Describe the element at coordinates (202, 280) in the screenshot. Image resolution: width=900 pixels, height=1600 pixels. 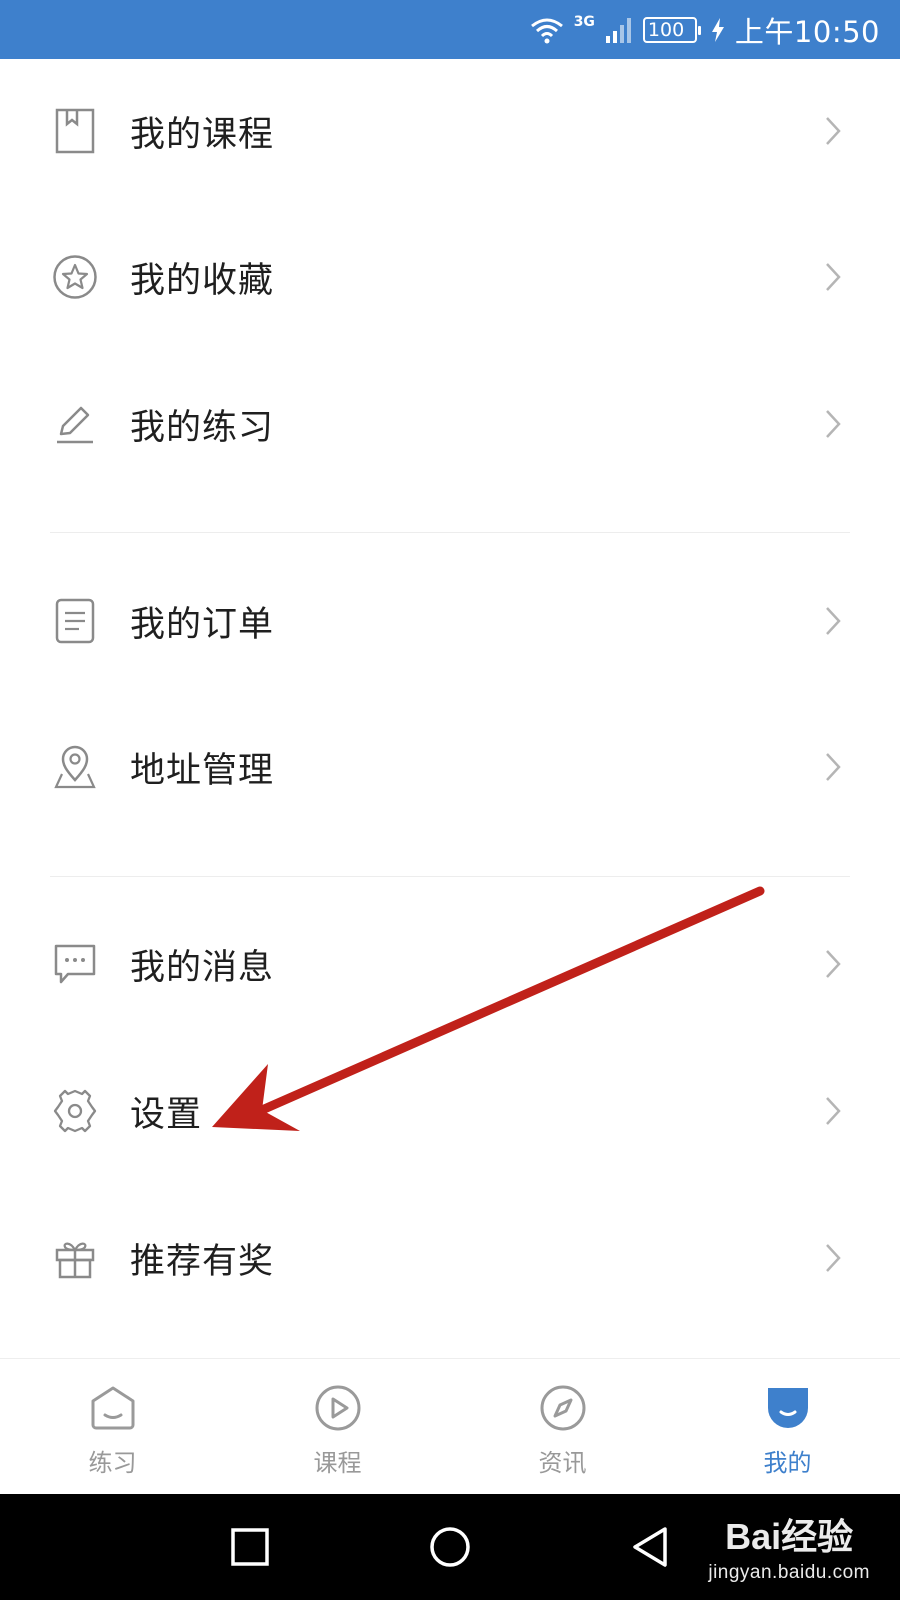
I see `menu-item-label: 我的收藏` at that location.